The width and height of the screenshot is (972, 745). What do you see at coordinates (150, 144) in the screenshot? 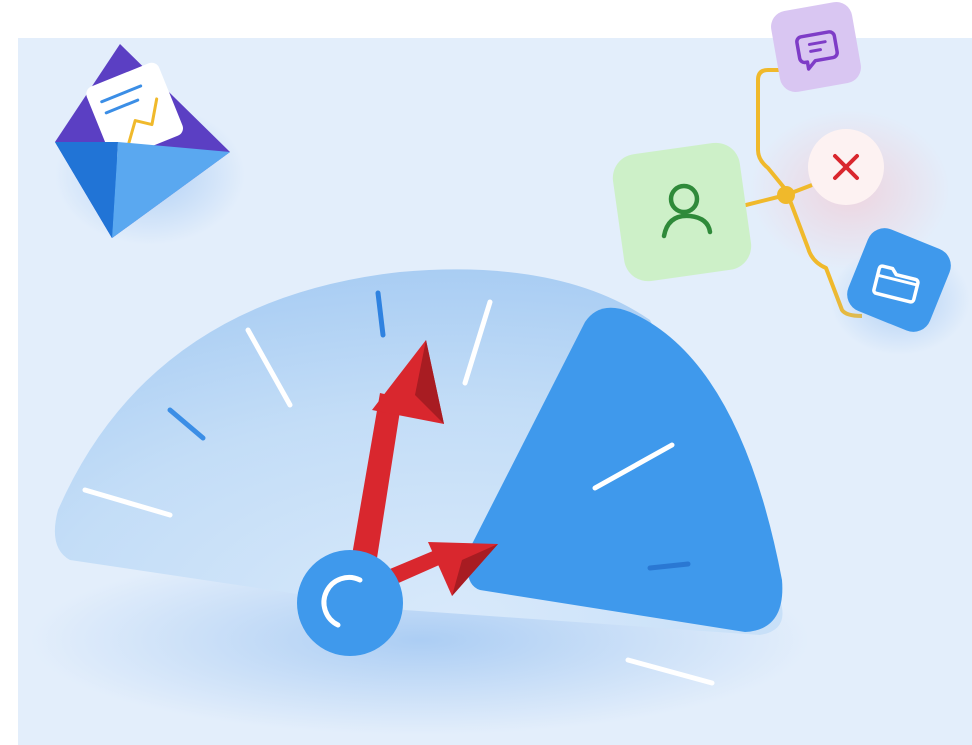
I see `envelope-with-chart-icon` at bounding box center [150, 144].